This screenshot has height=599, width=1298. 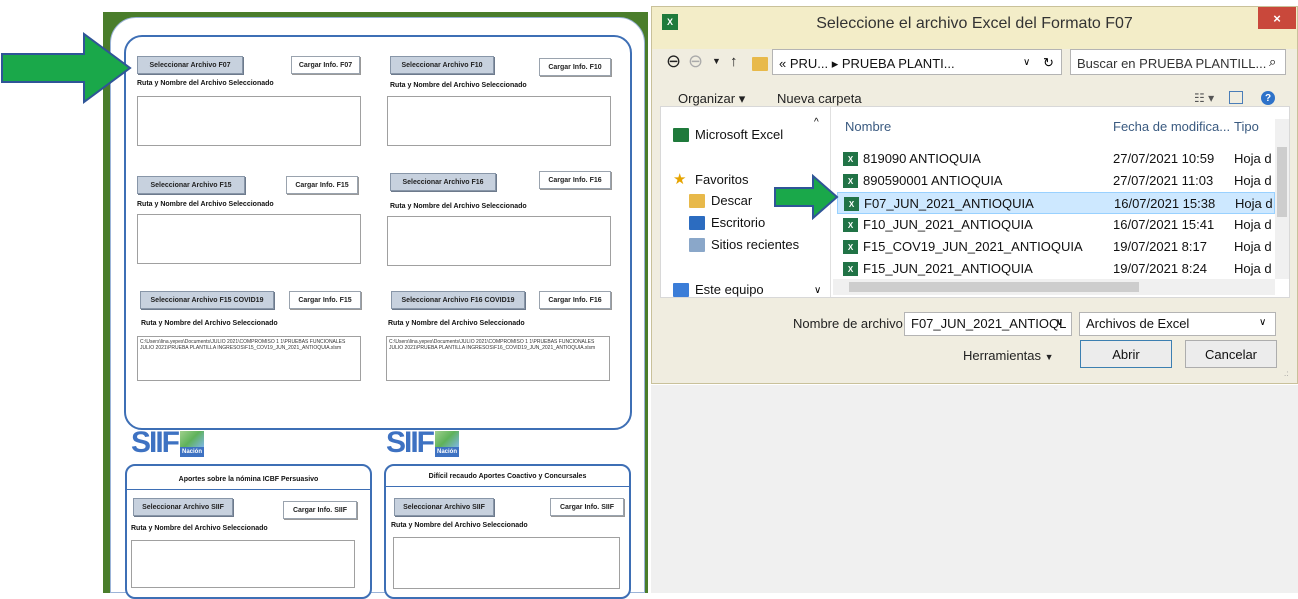 I want to click on nav-label: Favoritos, so click(x=722, y=179).